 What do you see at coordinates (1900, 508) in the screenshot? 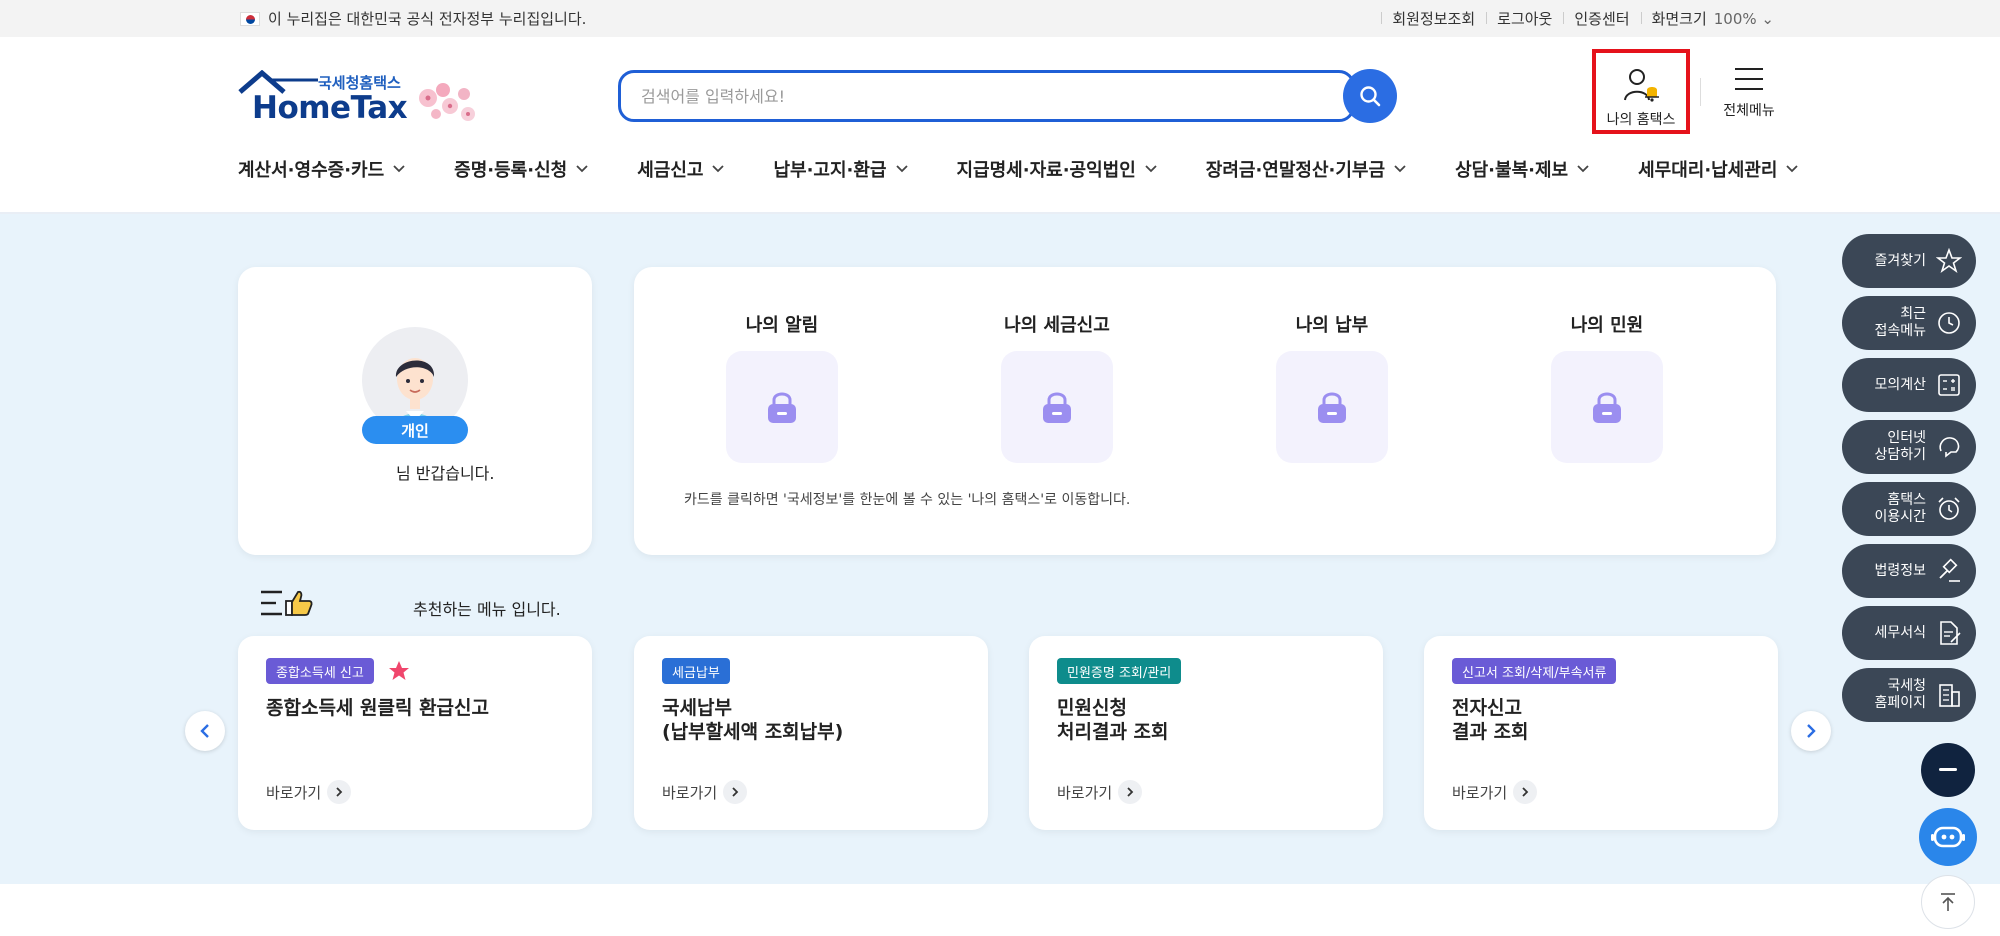
I see `quick-menu-label: 홈택스 이용시간` at bounding box center [1900, 508].